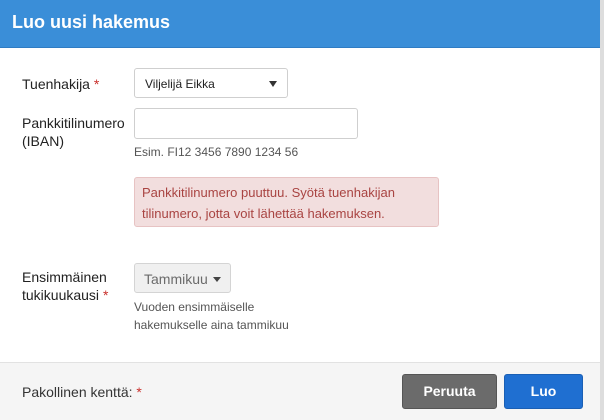  I want to click on first-month-label: Ensimmäinen tukikuukausi *, so click(65, 286).